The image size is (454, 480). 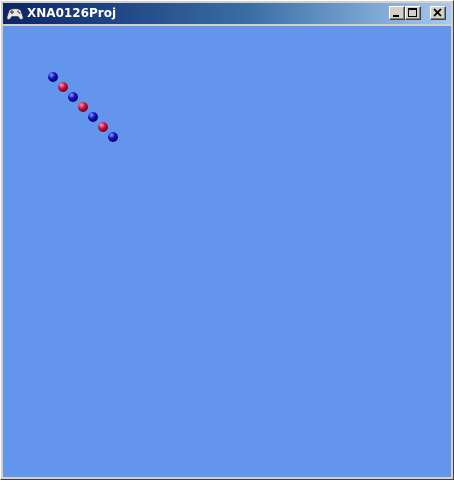 I want to click on maximize-icon, so click(x=412, y=12).